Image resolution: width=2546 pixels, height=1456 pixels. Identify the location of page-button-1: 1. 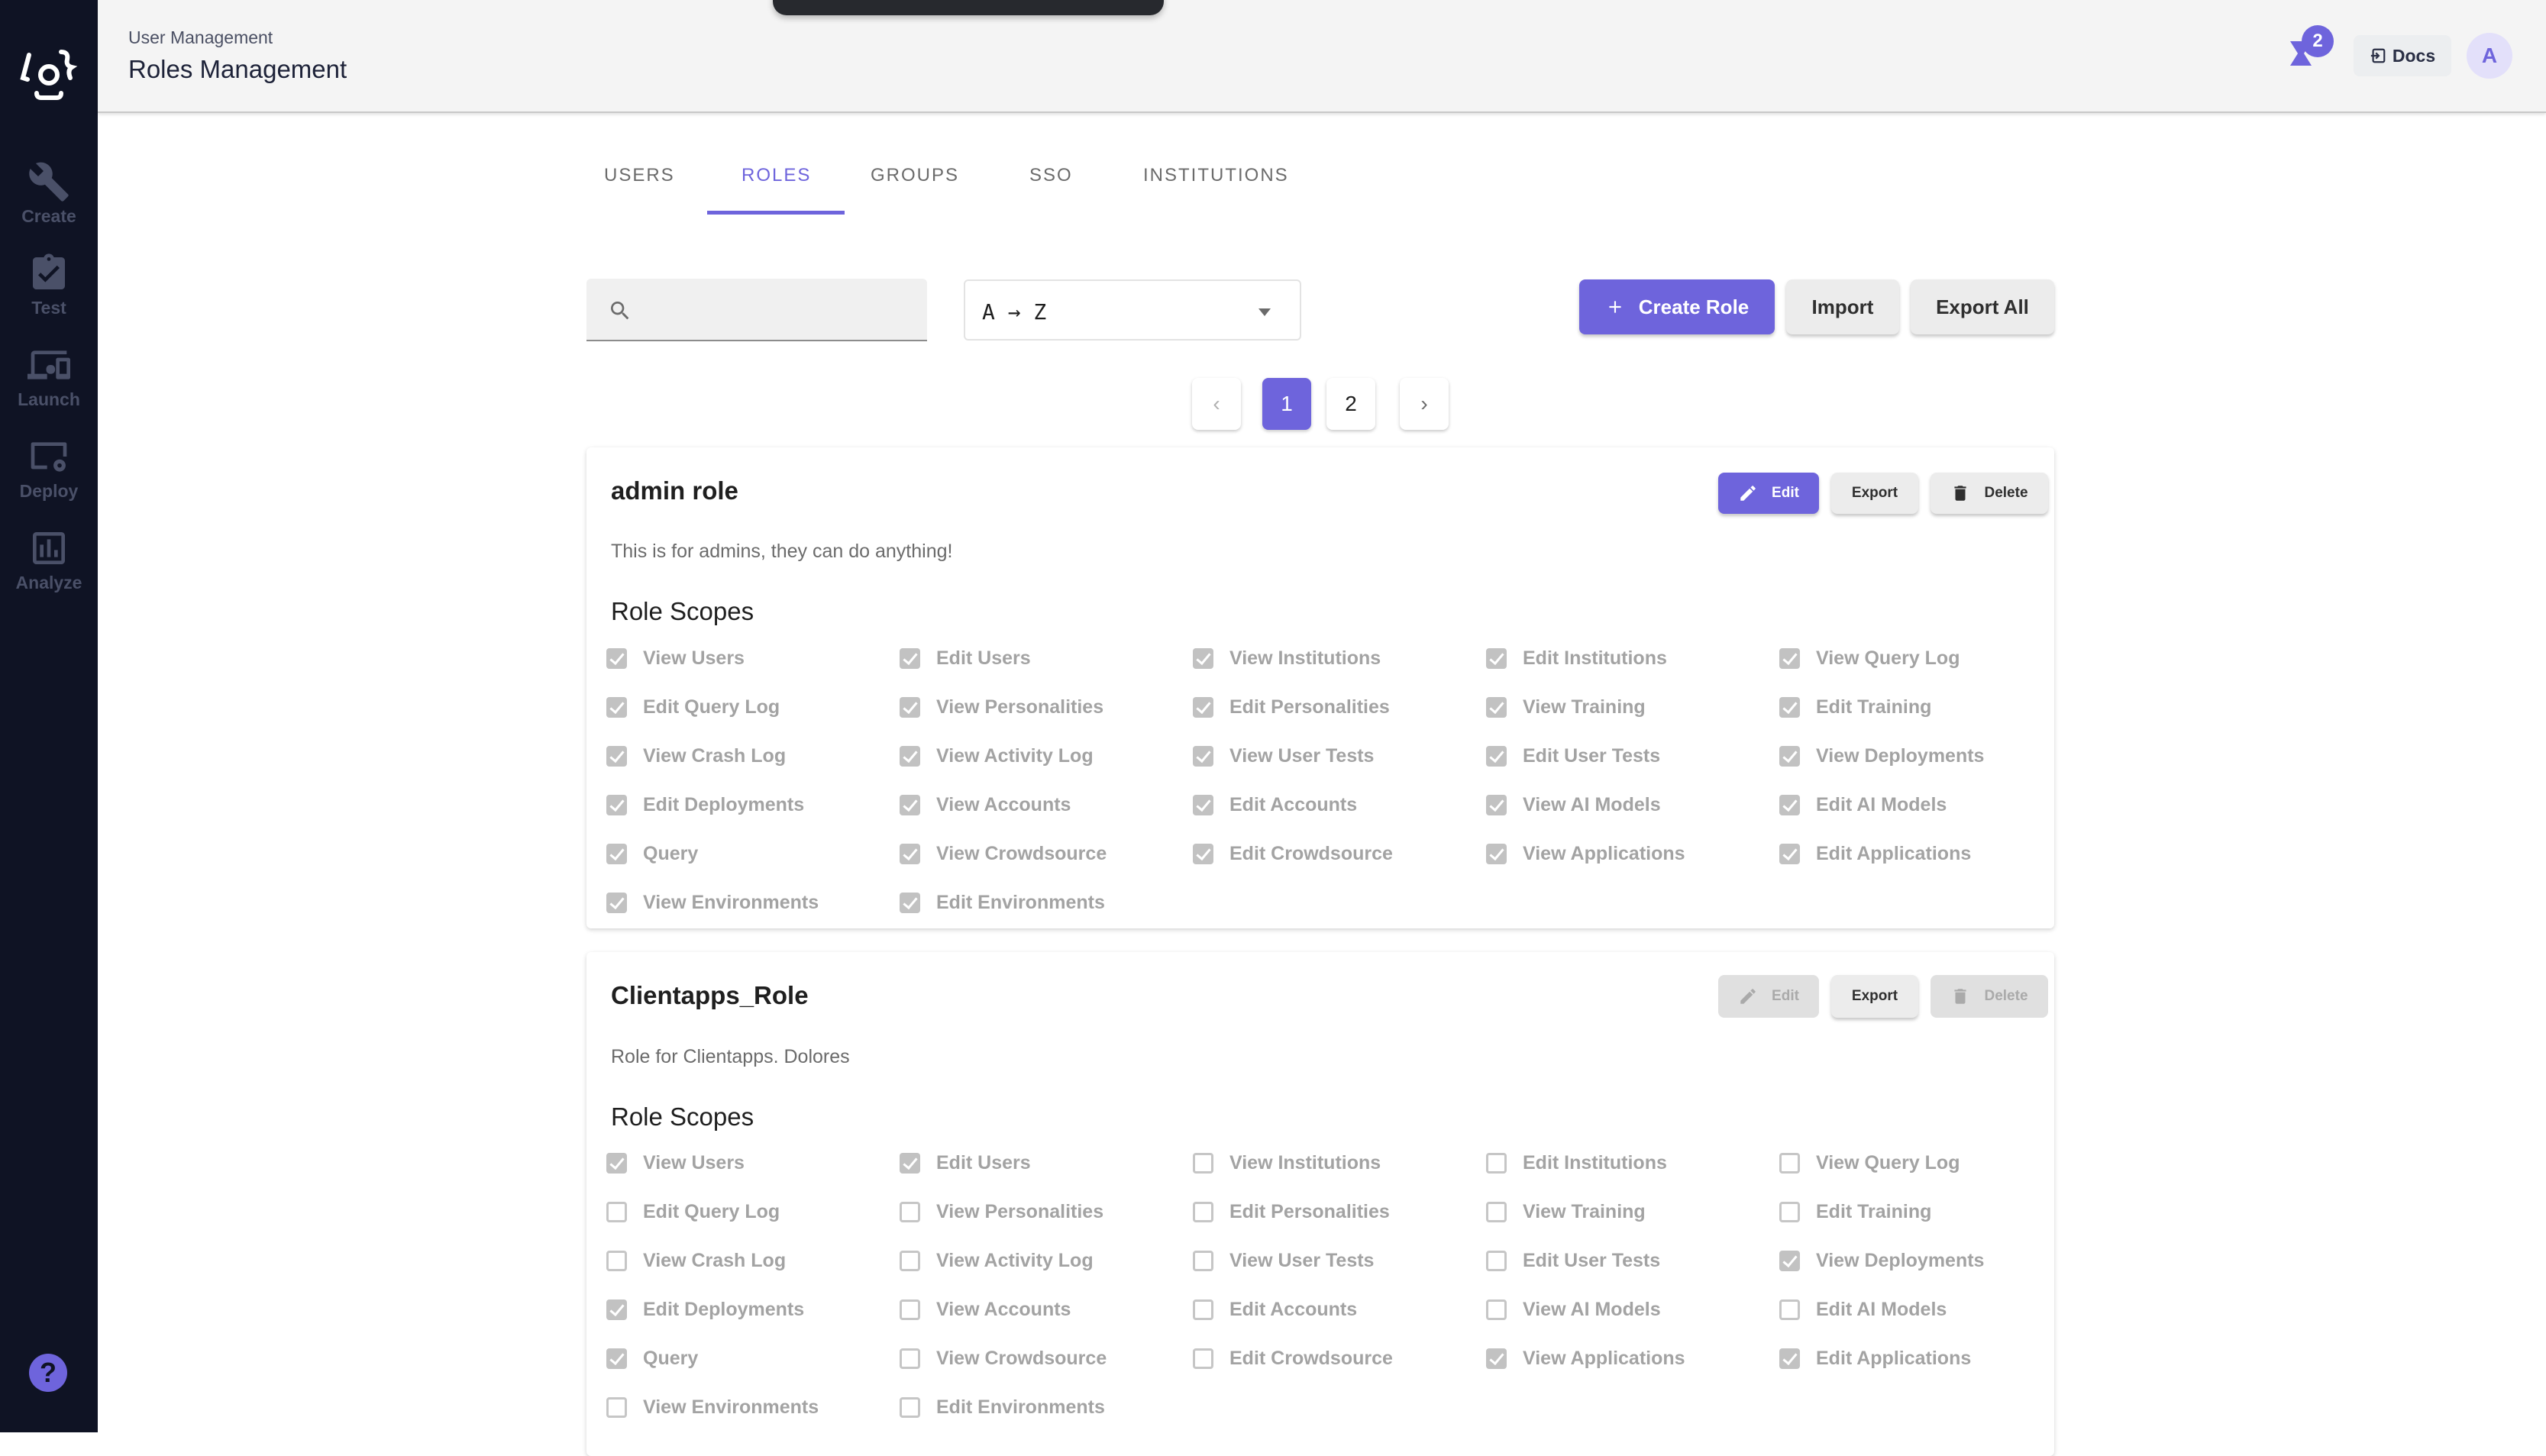
(1287, 404).